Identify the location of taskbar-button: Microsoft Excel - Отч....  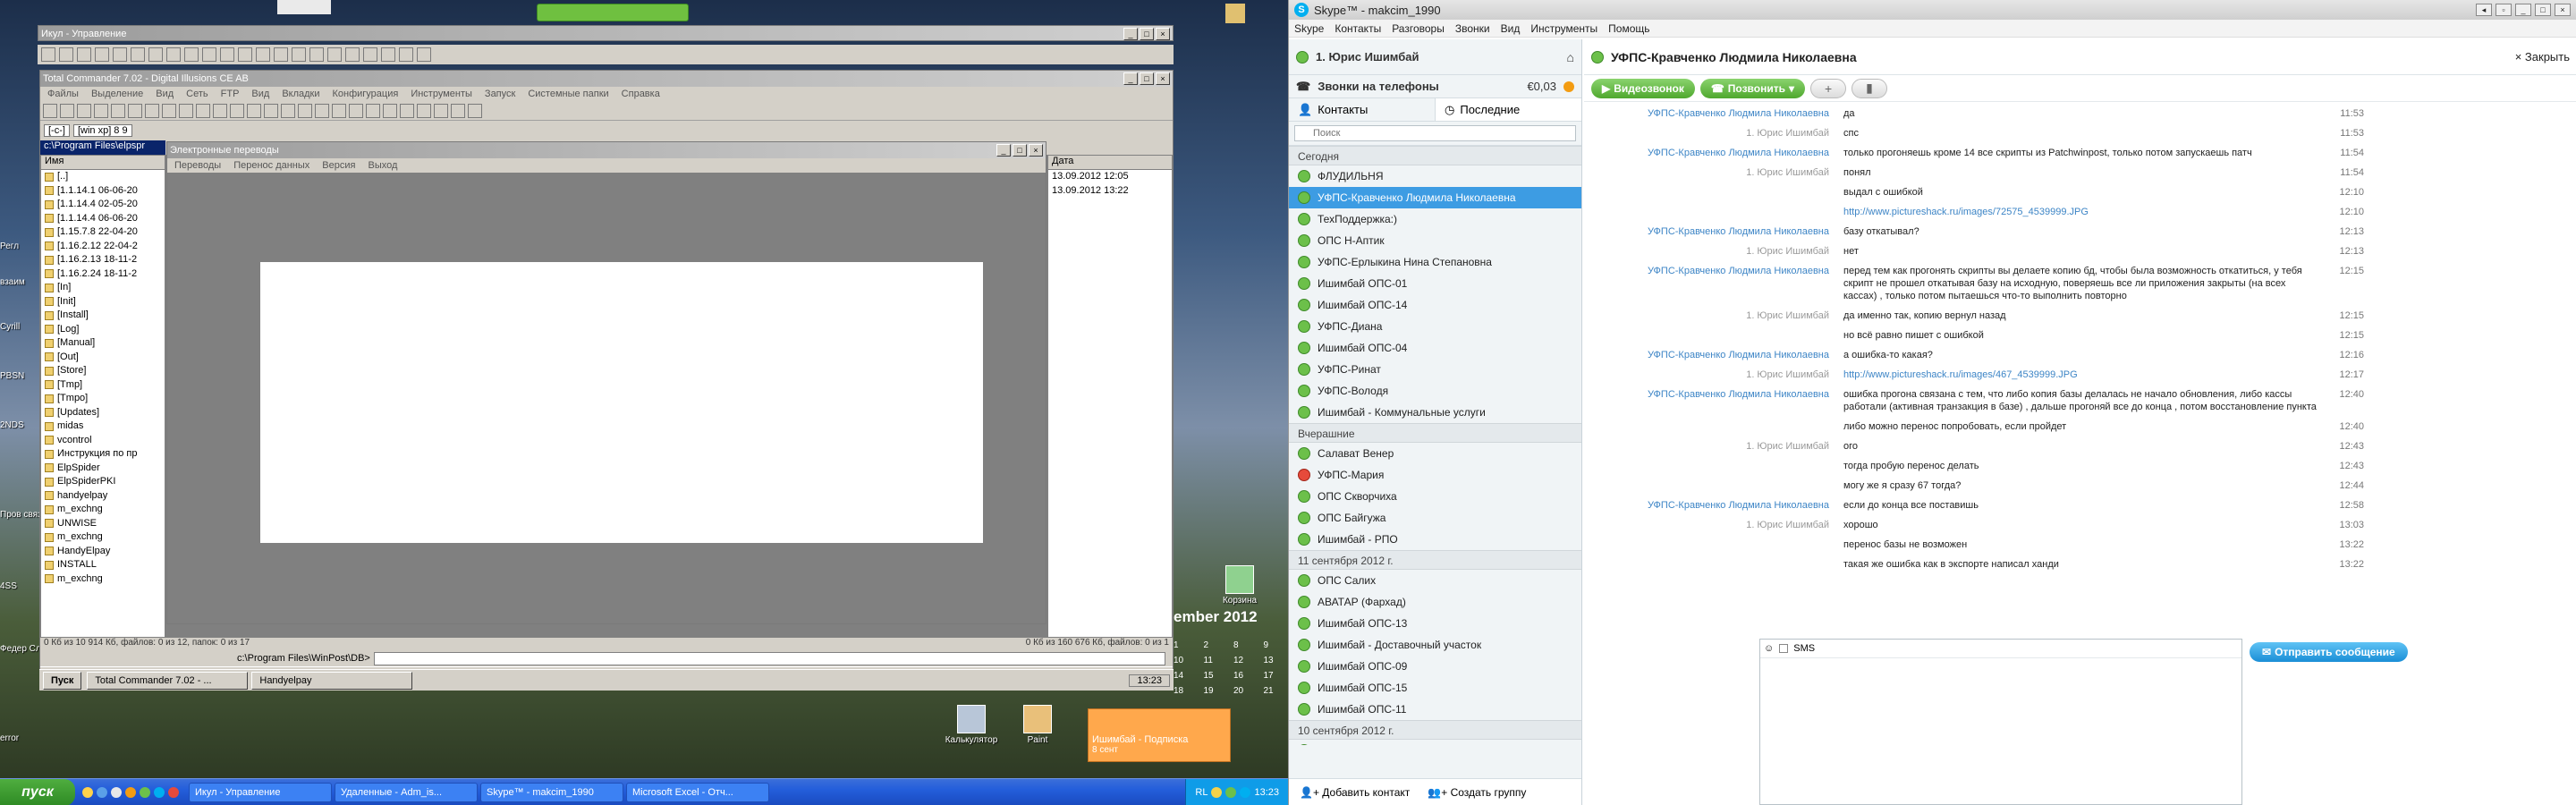
(697, 792).